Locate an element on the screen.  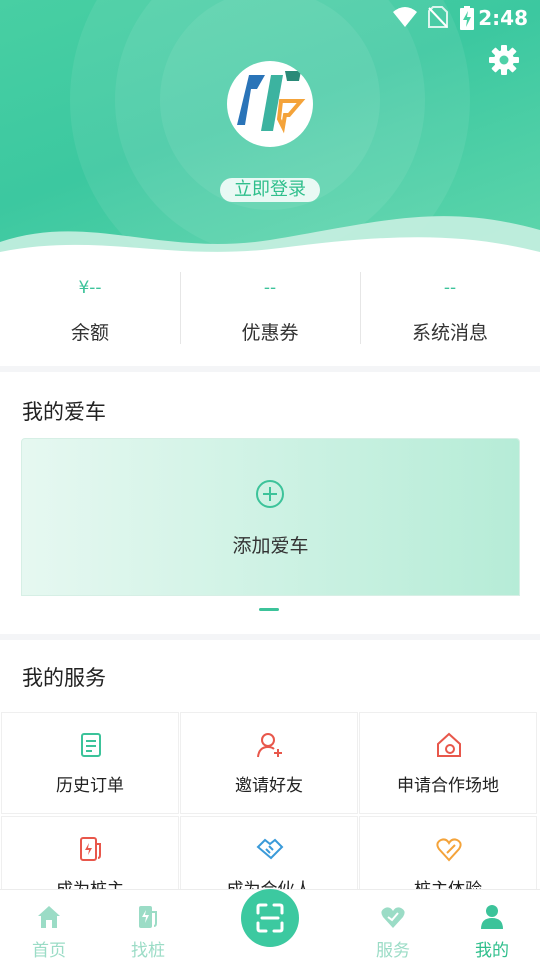
nav-mine: 我的 is located at coordinates (492, 925).